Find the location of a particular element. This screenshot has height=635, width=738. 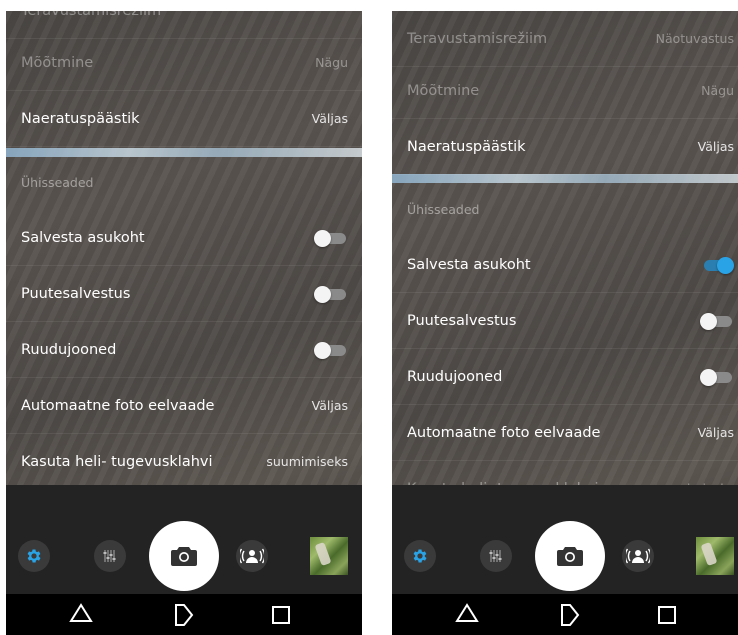

settings-row: Kasuta heli- tugevusklahvi suumimiseks is located at coordinates (184, 462).